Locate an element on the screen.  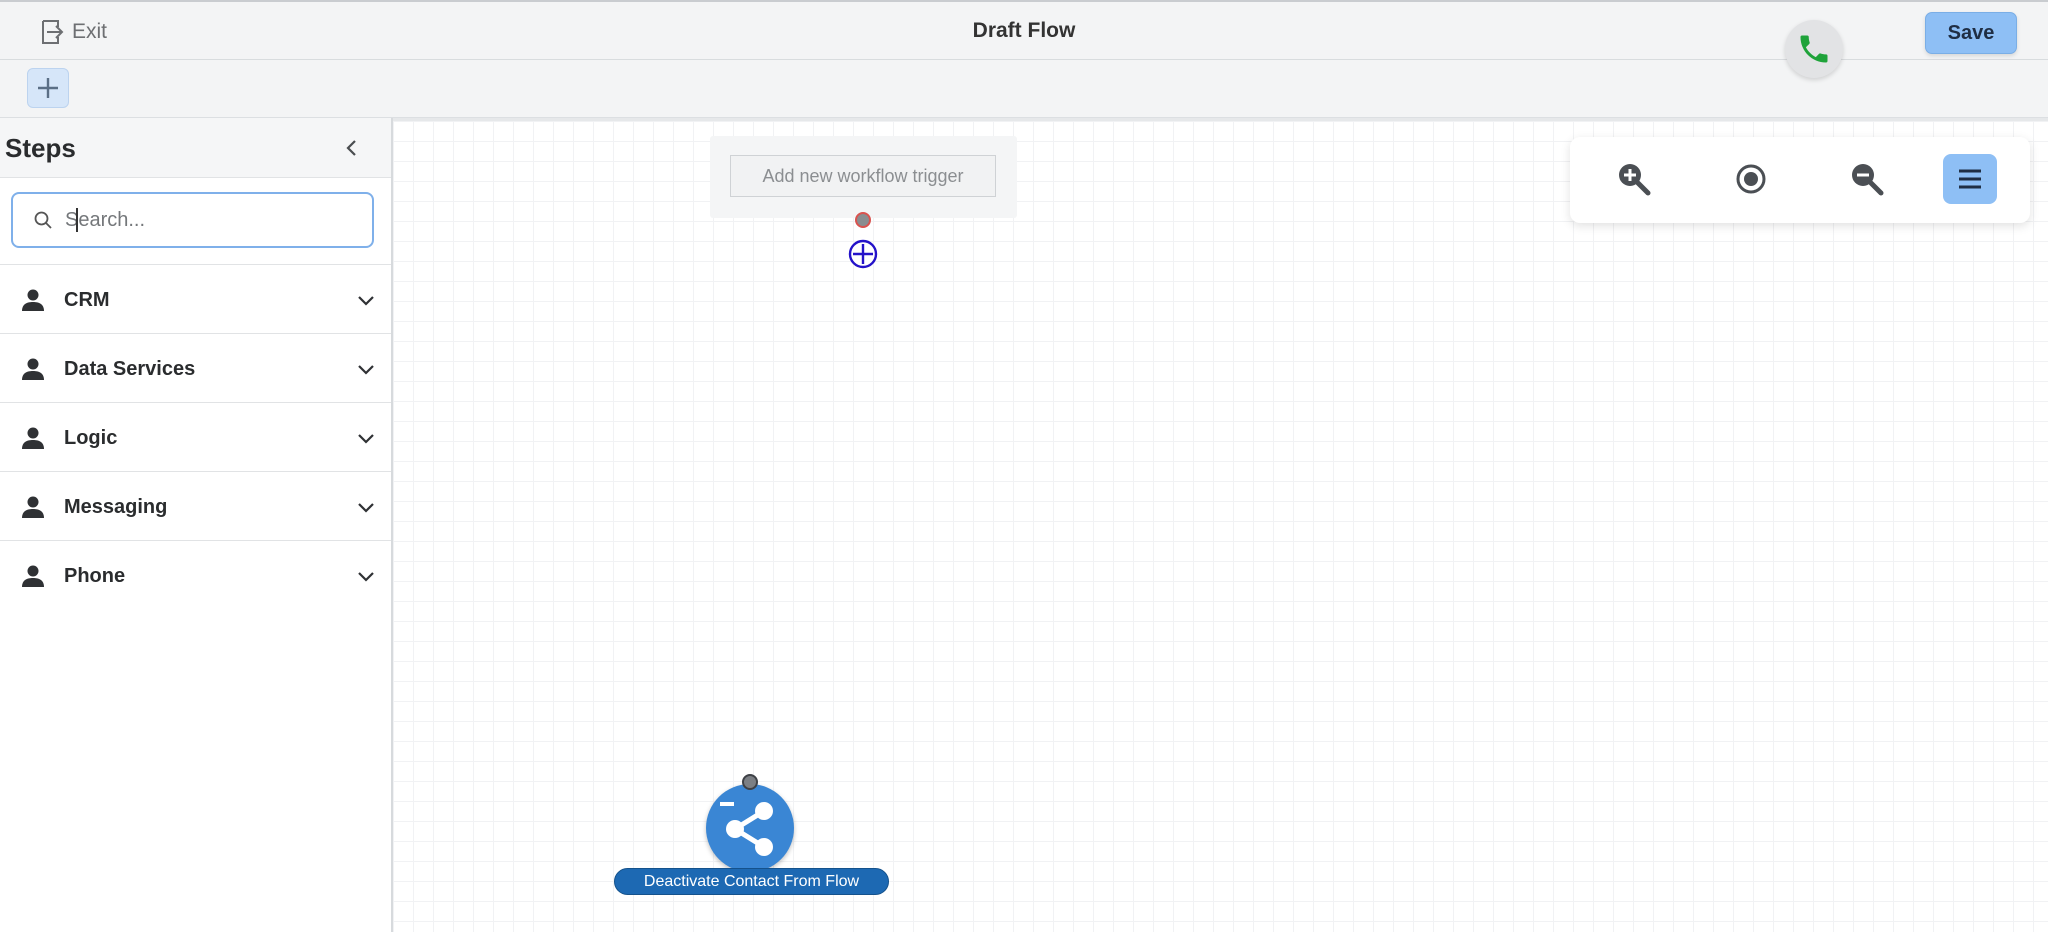
hamburger-menu-icon is located at coordinates (1970, 179).